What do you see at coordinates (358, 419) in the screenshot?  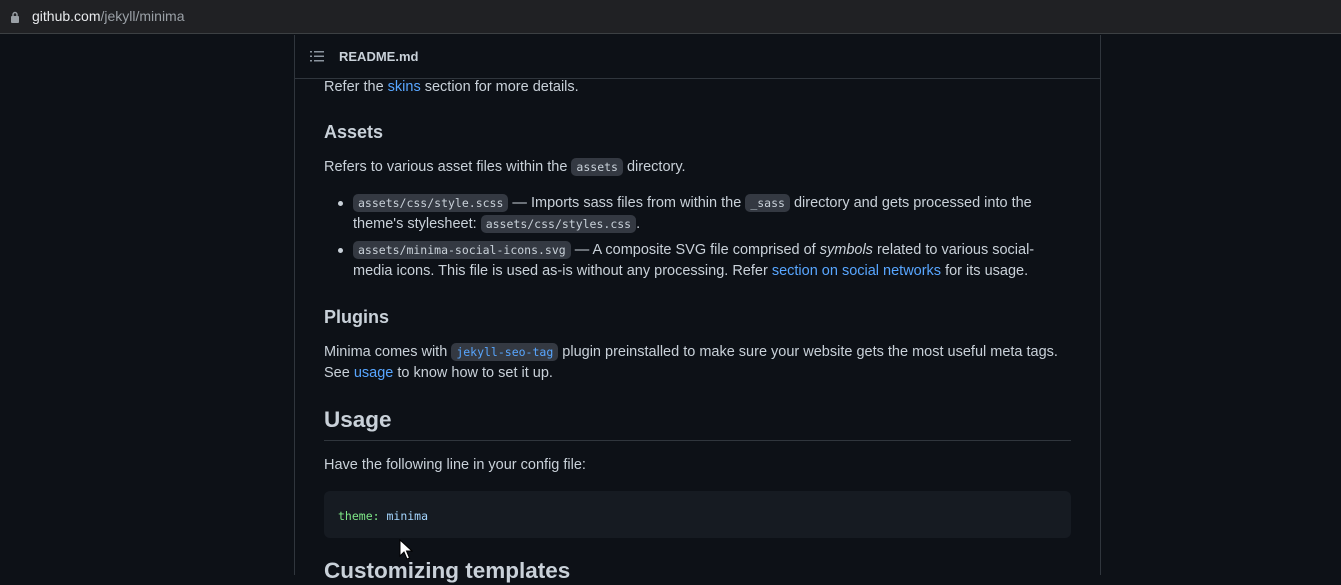 I see `usage-heading: Usage` at bounding box center [358, 419].